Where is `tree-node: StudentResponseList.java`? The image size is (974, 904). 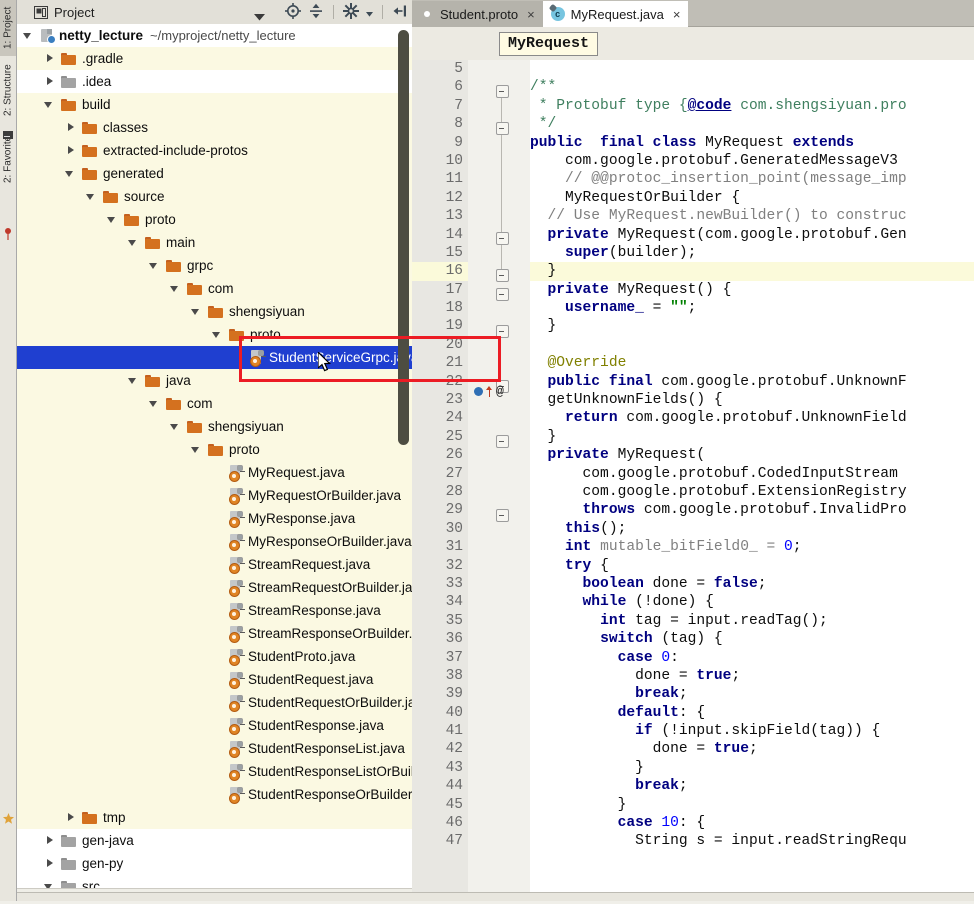
tree-node: StudentResponseList.java is located at coordinates (214, 748).